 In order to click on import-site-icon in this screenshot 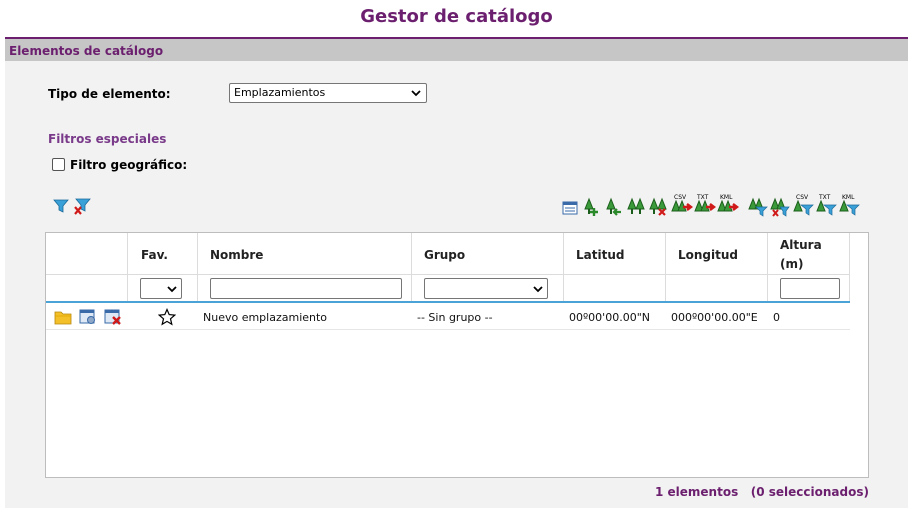, I will do `click(613, 207)`.